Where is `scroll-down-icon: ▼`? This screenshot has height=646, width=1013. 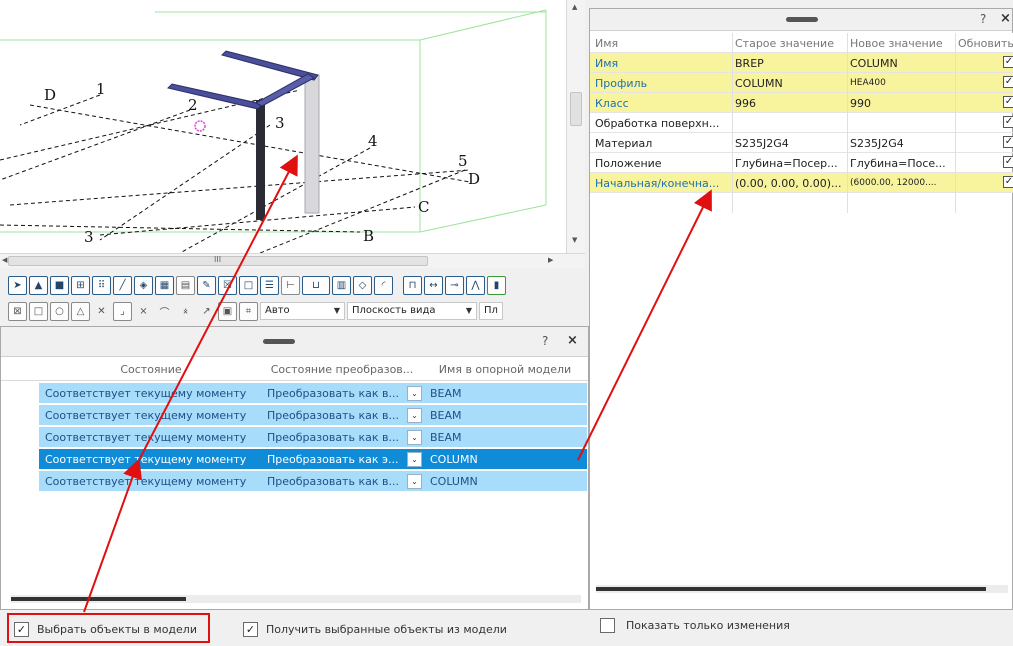
scroll-down-icon: ▼ is located at coordinates (574, 240).